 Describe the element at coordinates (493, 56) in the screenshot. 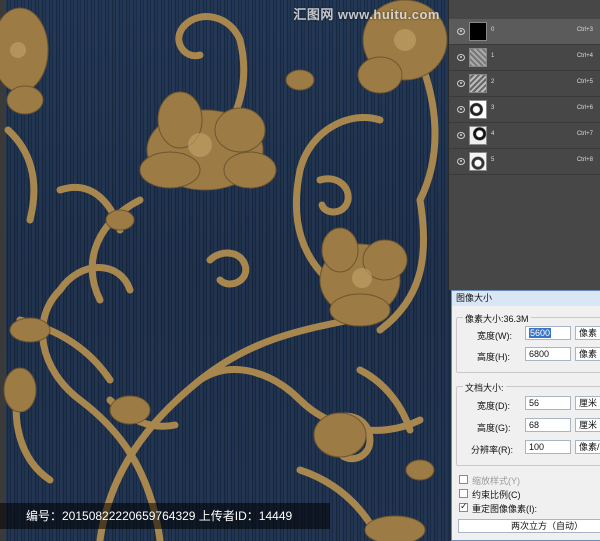

I see `channel-name: 1` at that location.